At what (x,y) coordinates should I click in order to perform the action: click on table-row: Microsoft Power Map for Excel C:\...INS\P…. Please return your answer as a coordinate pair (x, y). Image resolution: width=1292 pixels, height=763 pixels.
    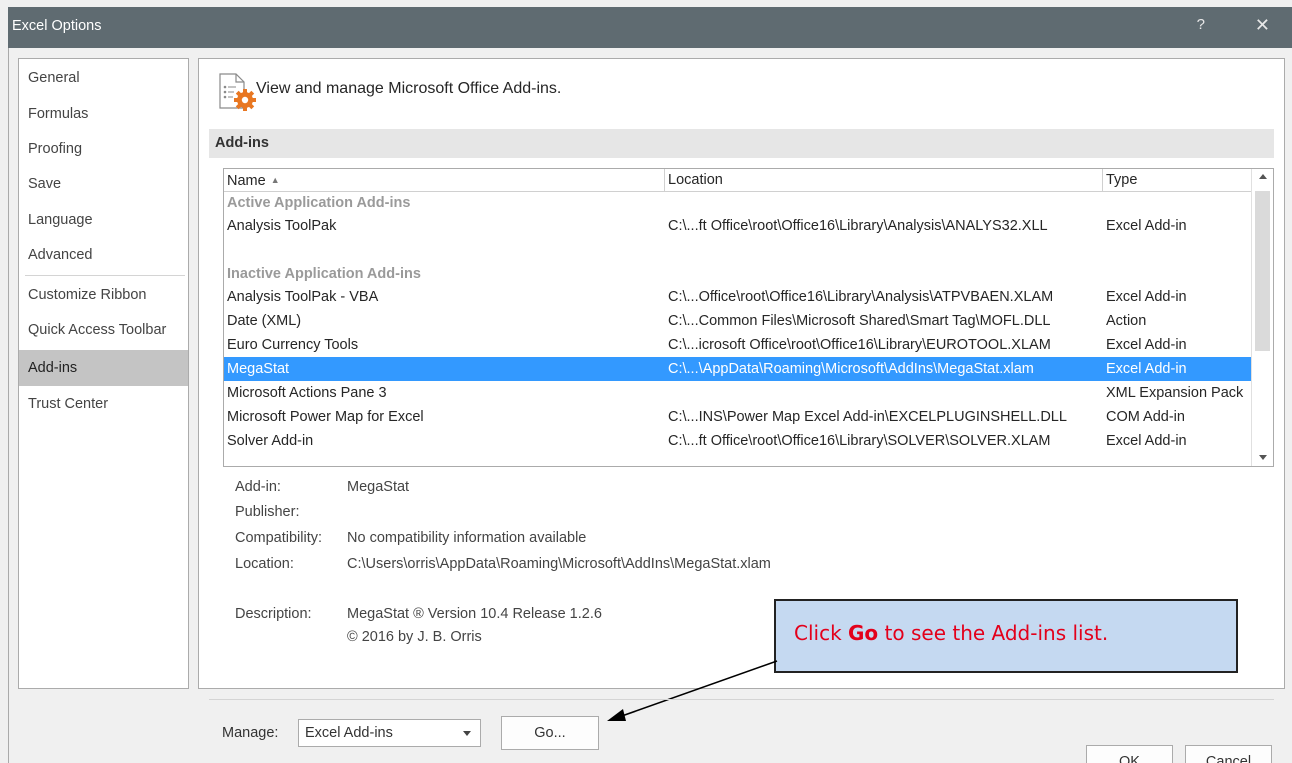
    Looking at the image, I should click on (737, 417).